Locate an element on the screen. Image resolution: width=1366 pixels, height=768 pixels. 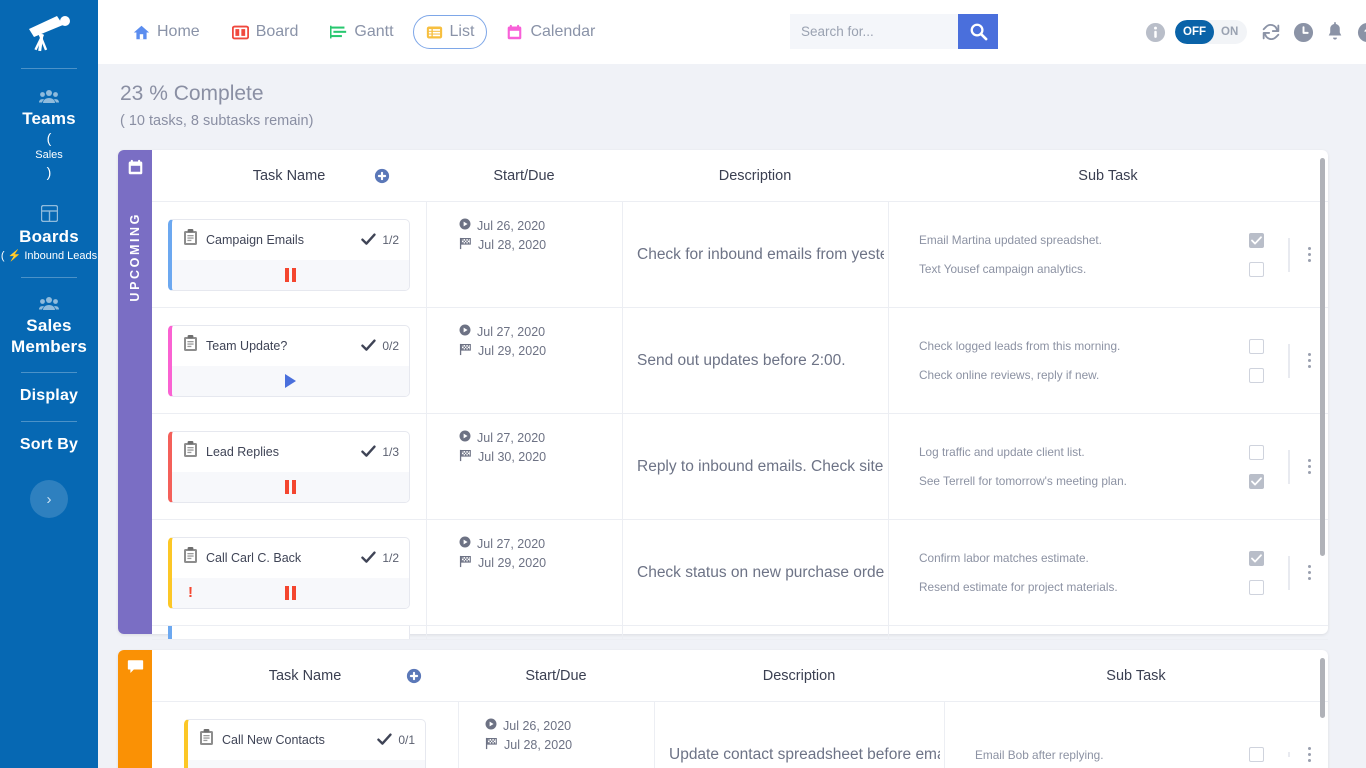
nav-item-calendar: Calendar is located at coordinates (550, 32).